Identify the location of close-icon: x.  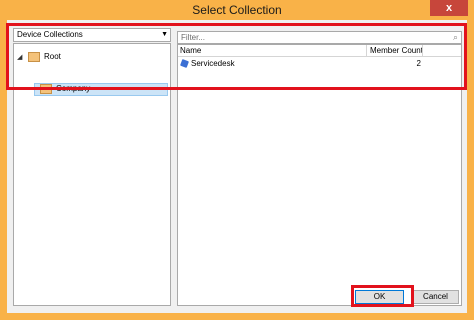
(449, 8).